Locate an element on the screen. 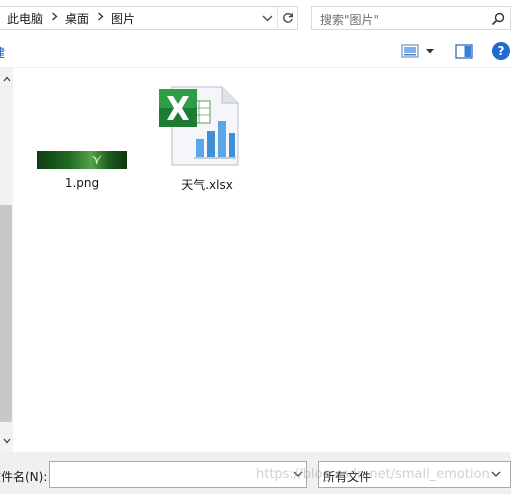 Image resolution: width=511 pixels, height=494 pixels. breadcrumb-item-desktop: 桌面 is located at coordinates (77, 18).